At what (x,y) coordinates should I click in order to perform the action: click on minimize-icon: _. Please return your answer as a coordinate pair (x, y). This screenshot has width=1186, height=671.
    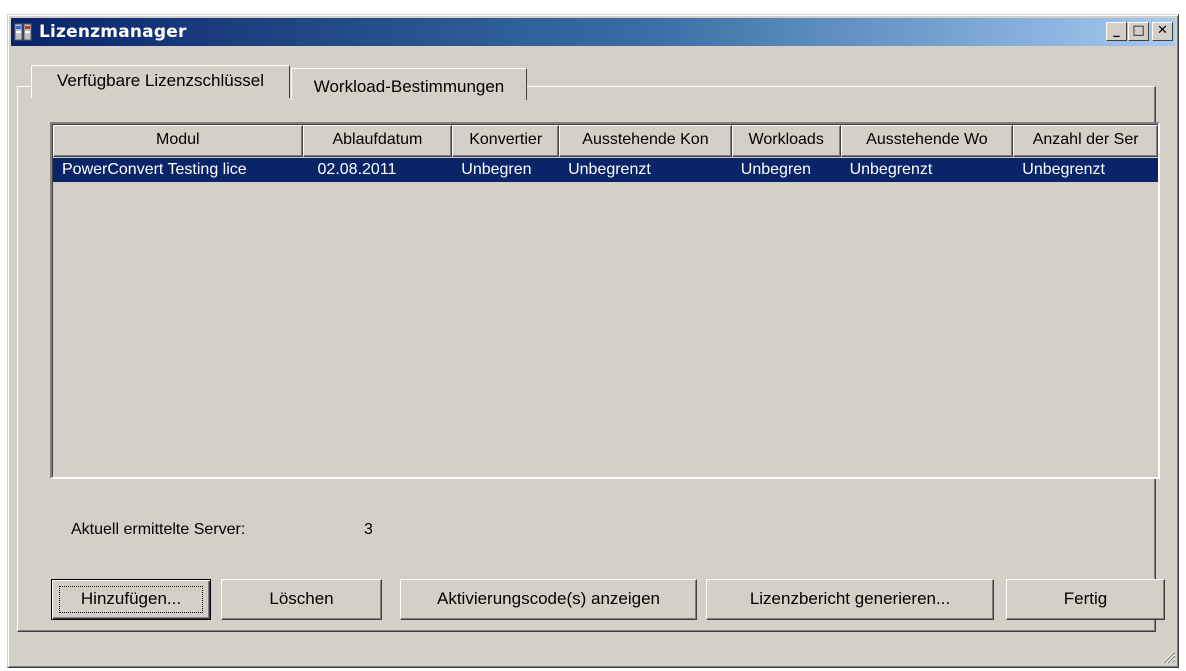
    Looking at the image, I should click on (1116, 30).